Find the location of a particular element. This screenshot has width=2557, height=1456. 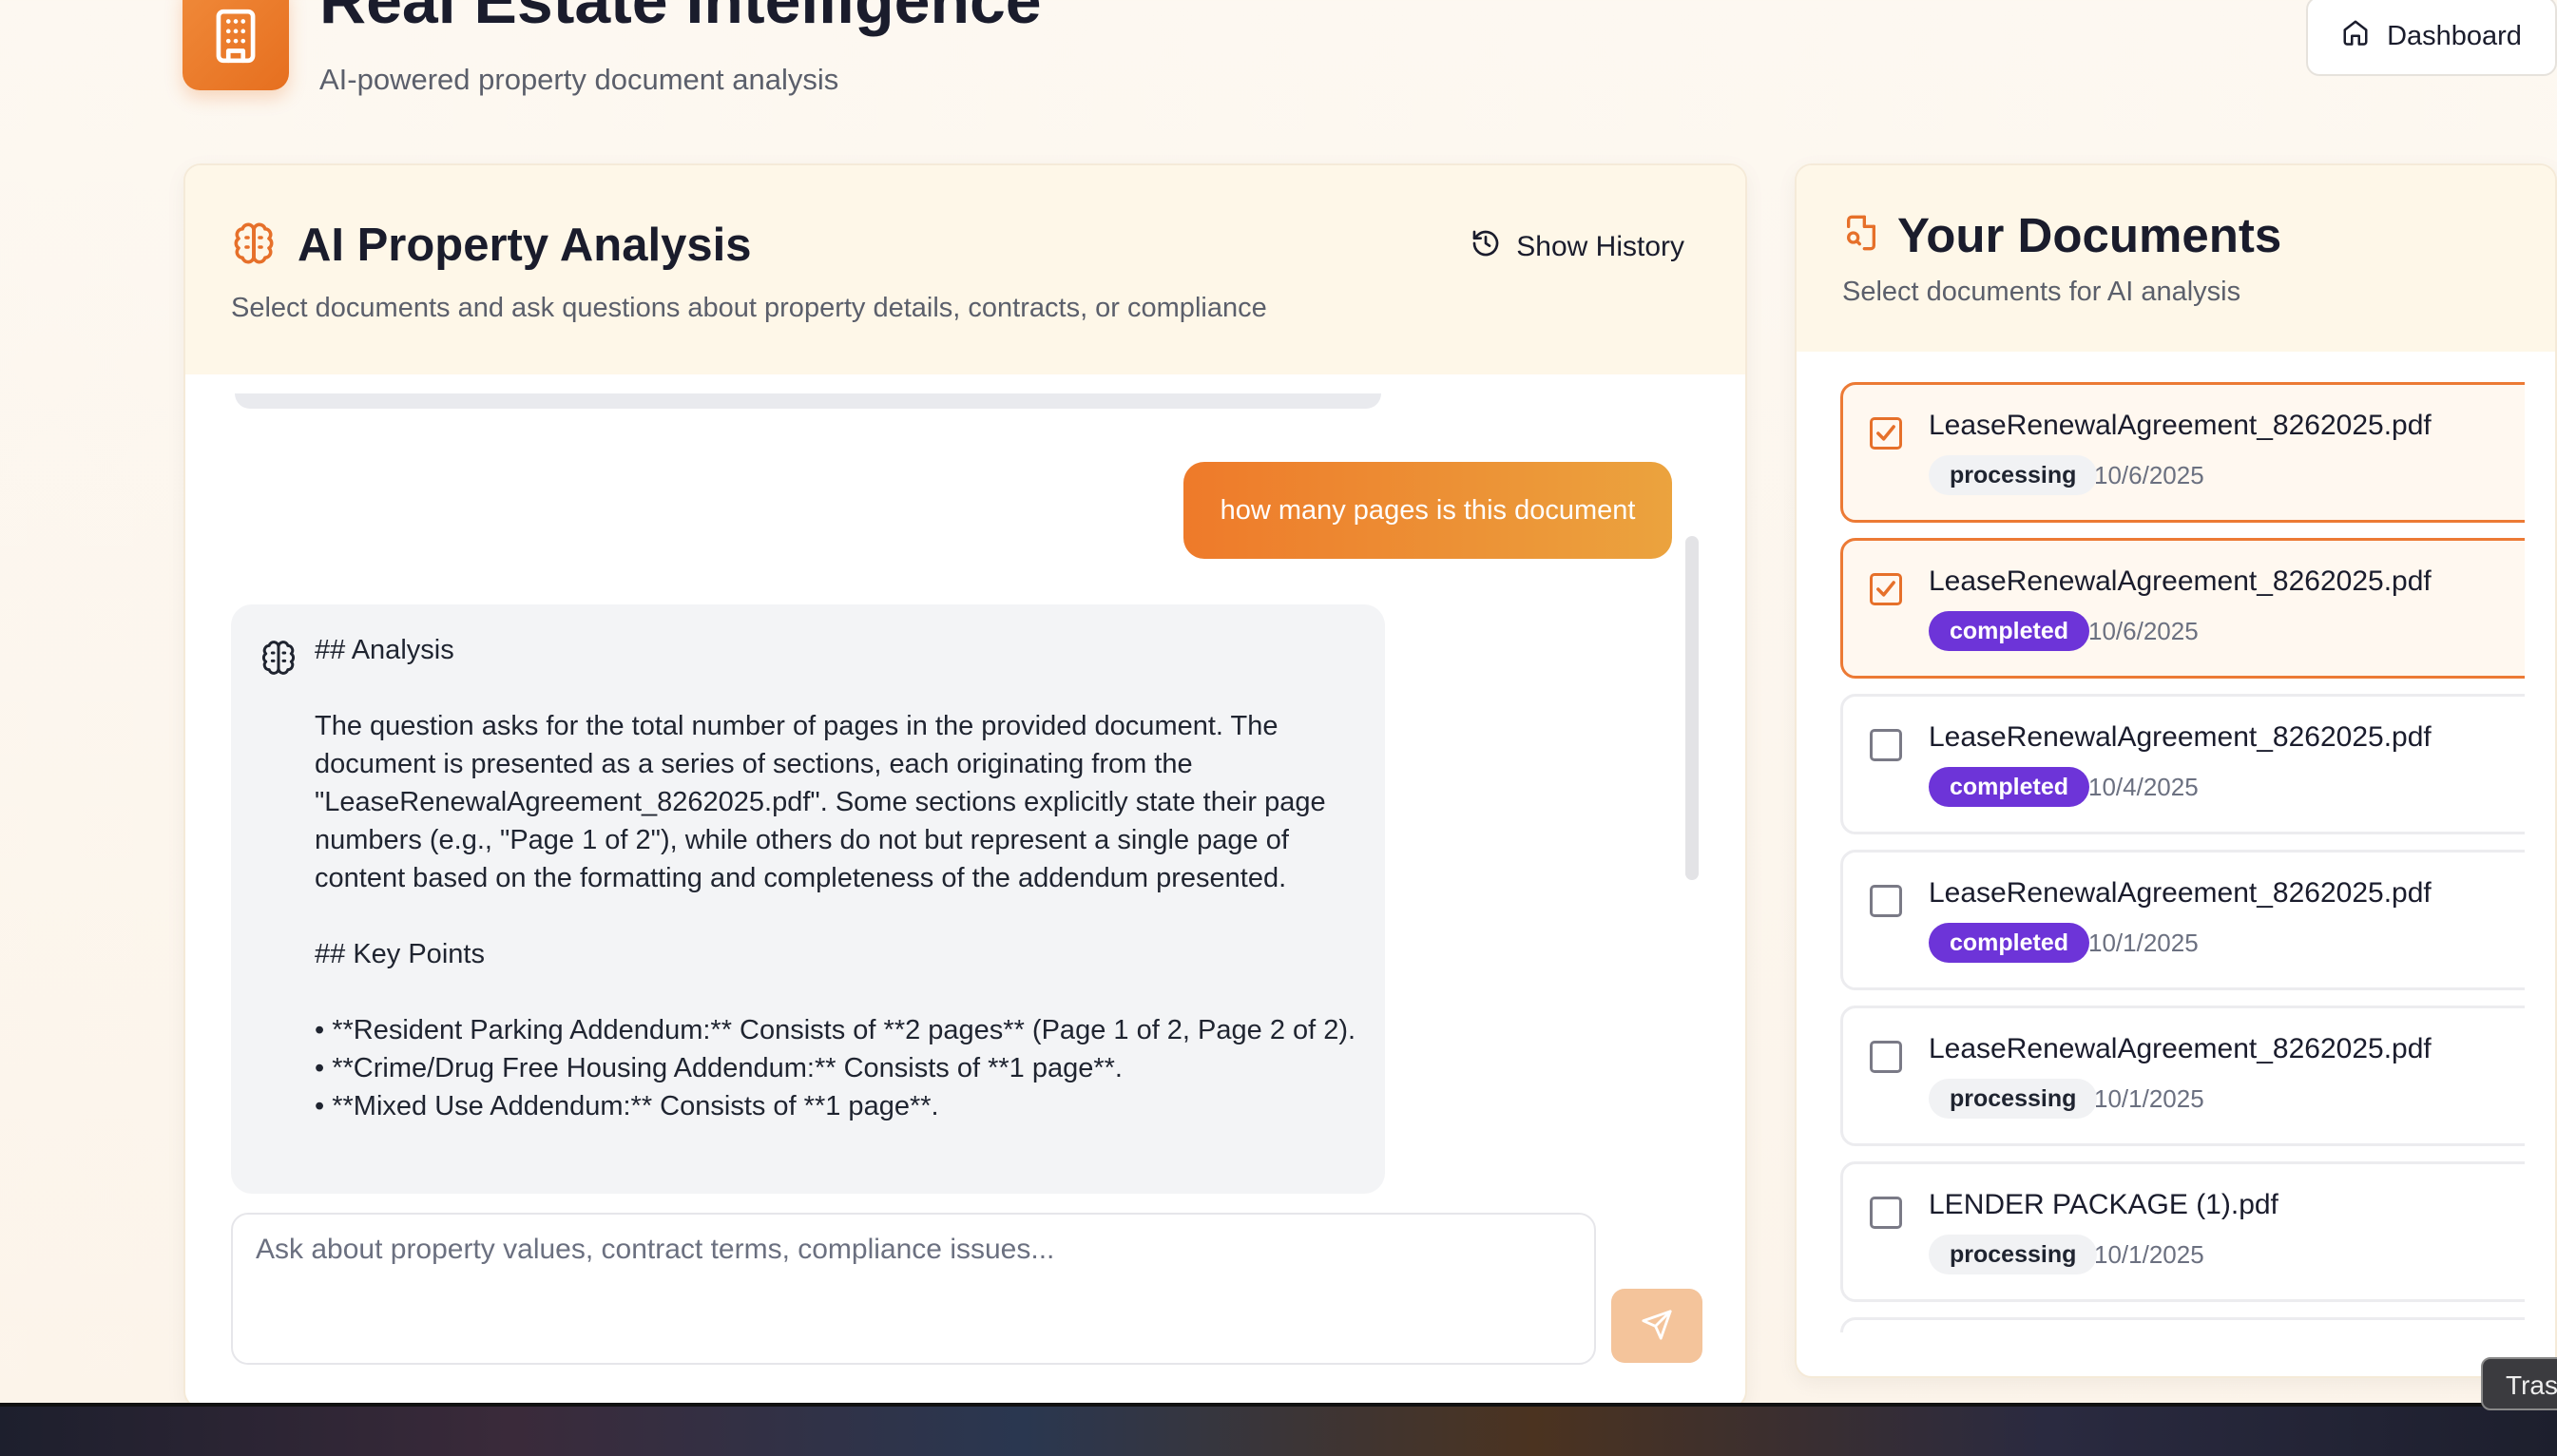

os-taskbar is located at coordinates (1278, 1429).